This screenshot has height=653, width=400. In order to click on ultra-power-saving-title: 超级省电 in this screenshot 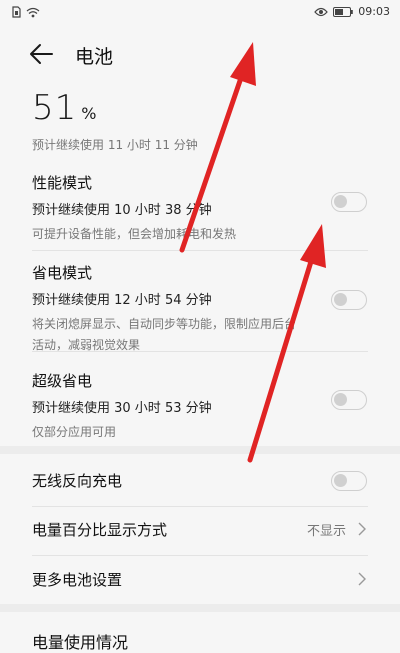, I will do `click(62, 381)`.